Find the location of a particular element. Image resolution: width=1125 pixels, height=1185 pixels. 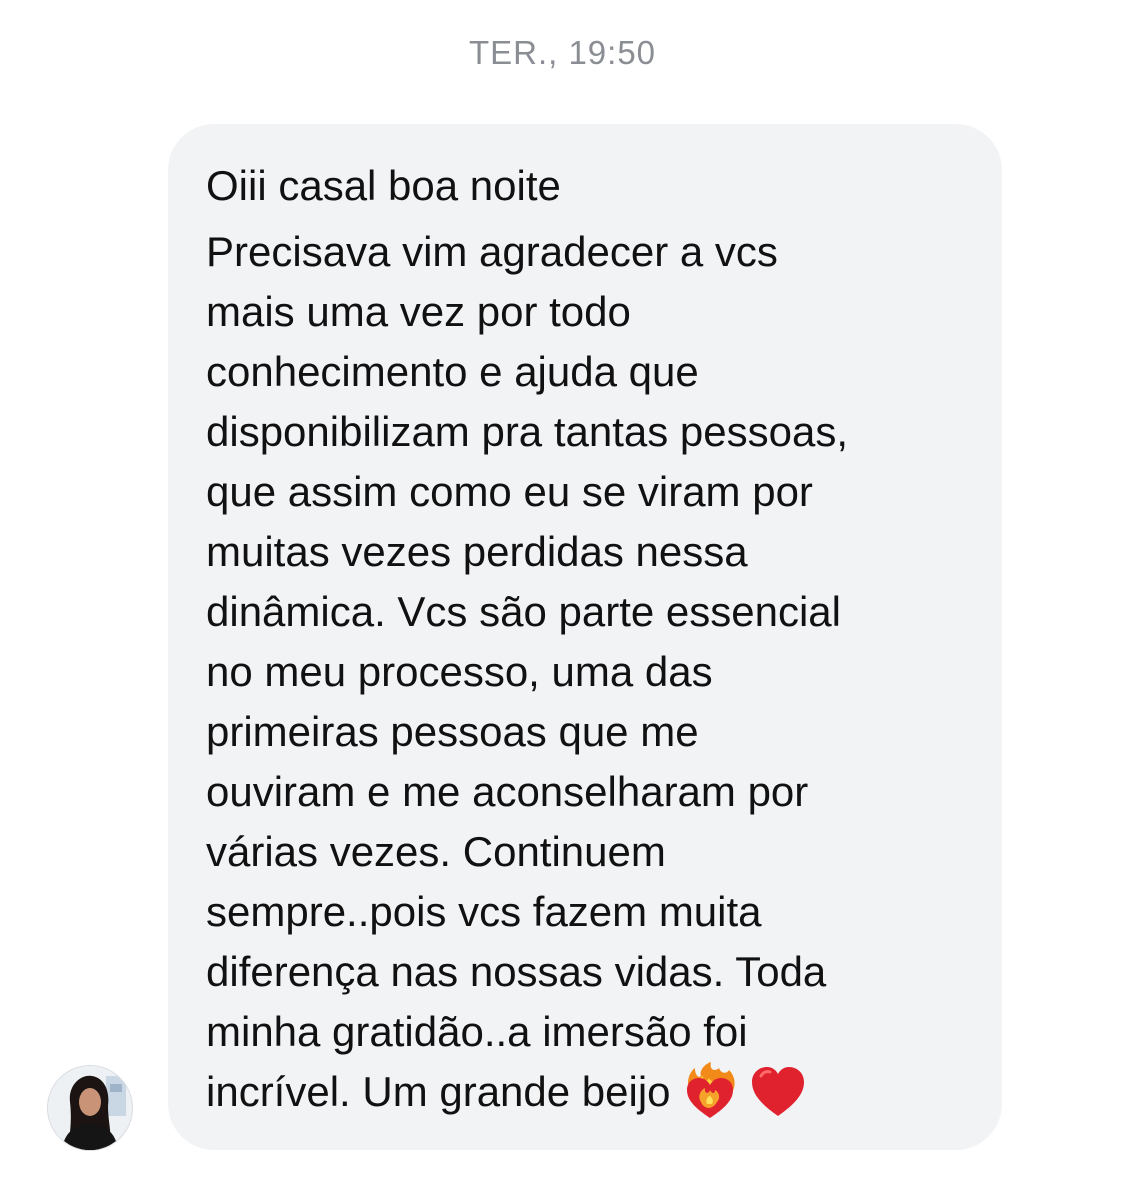

message-line: muitas vezes perdidas nessa is located at coordinates (477, 551).